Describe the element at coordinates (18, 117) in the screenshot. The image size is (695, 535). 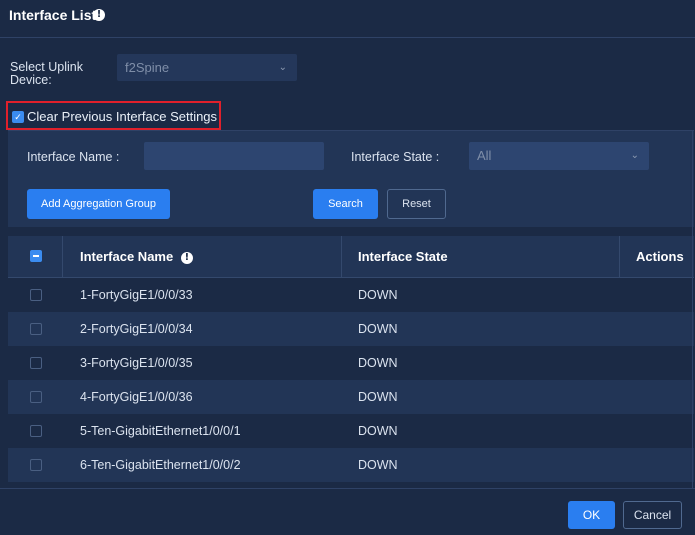
I see `clear-previous-settings-checkbox: ✓` at that location.